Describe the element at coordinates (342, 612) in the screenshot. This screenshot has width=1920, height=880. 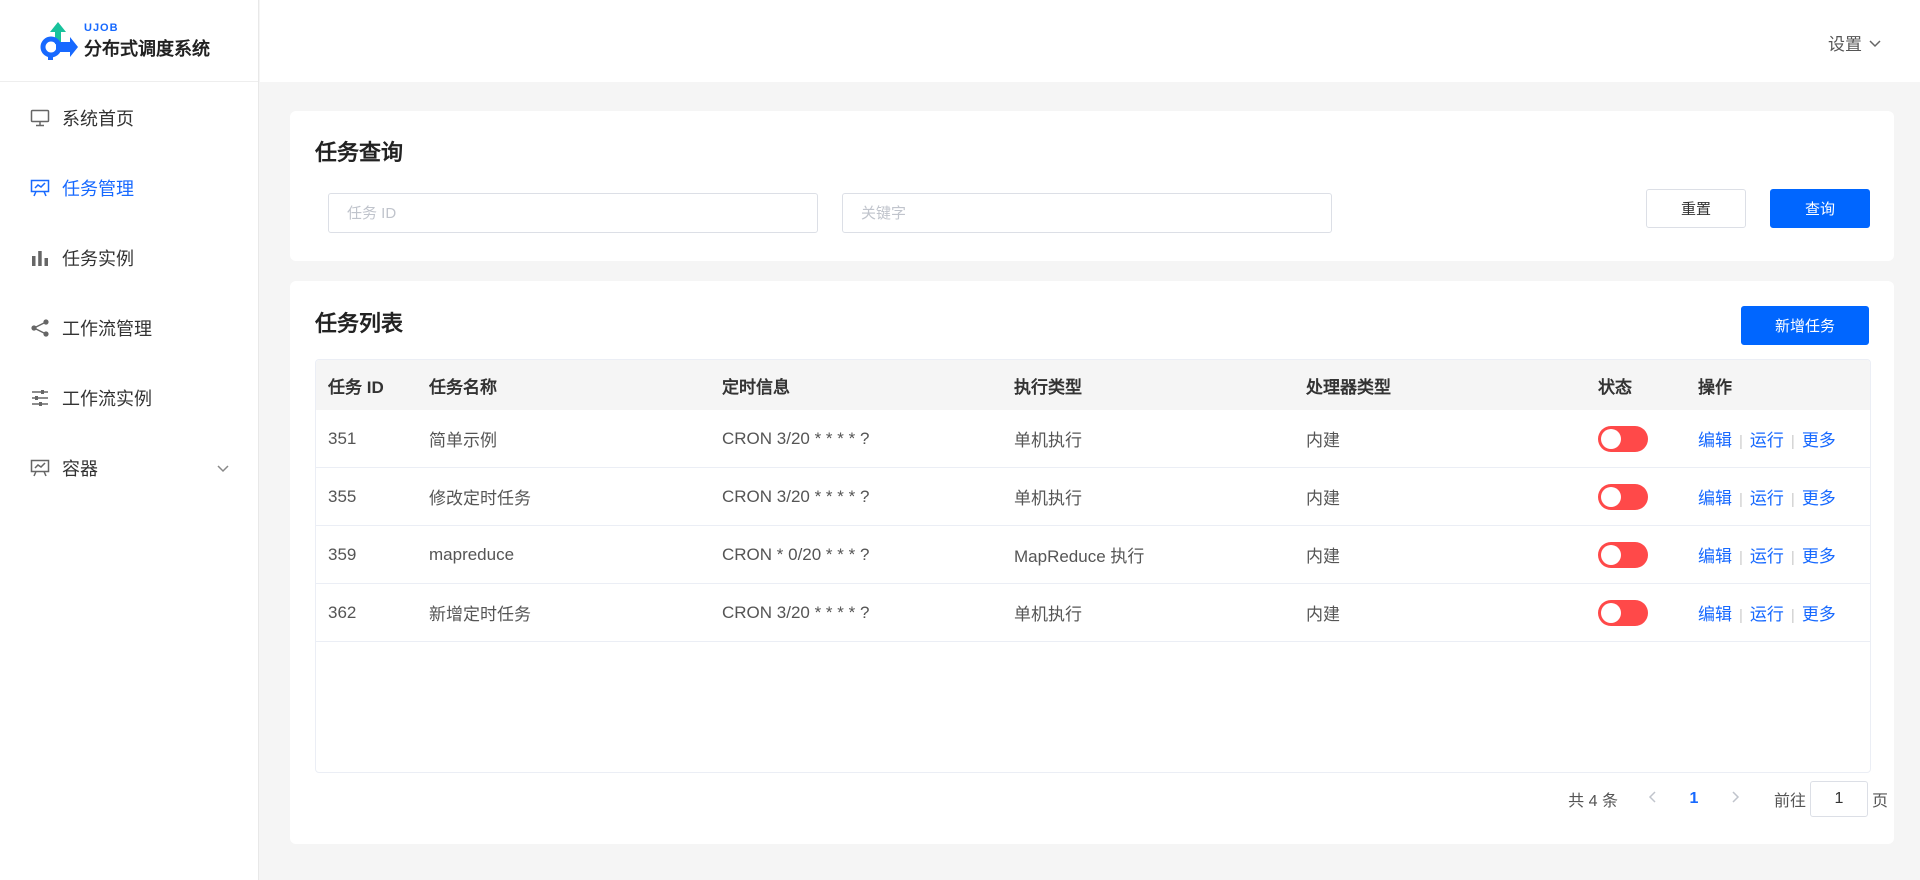
I see `task-id: 362` at that location.